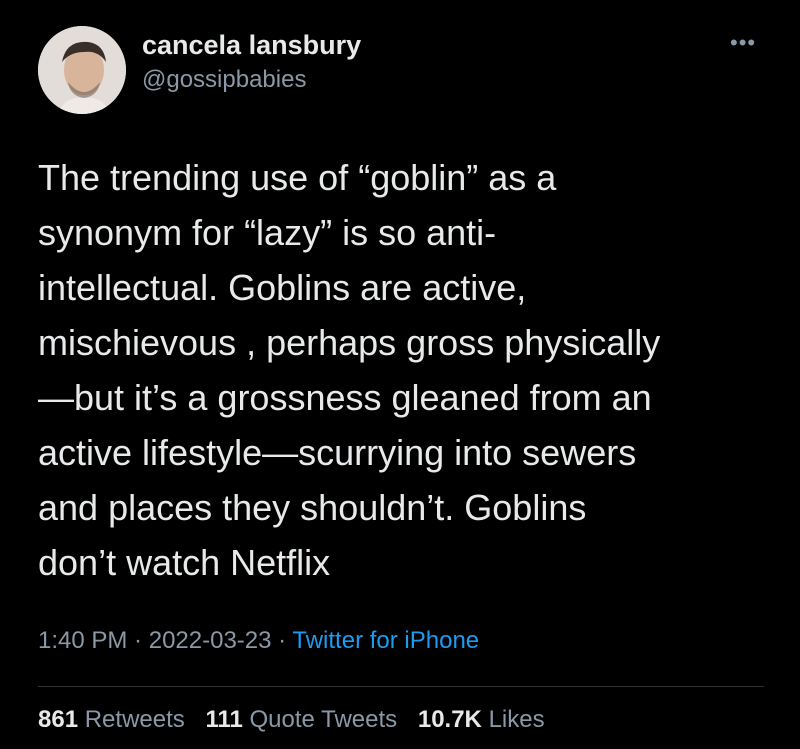 This screenshot has height=749, width=800. I want to click on likes-count: 10.7K, so click(449, 719).